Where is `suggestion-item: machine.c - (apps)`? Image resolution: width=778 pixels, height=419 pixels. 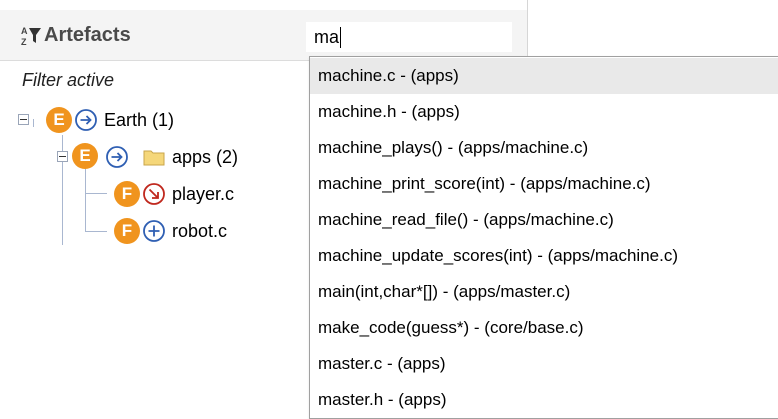 suggestion-item: machine.c - (apps) is located at coordinates (544, 76).